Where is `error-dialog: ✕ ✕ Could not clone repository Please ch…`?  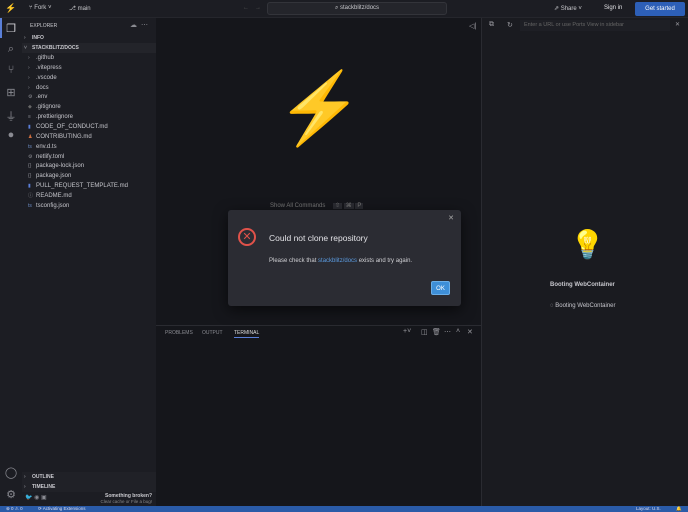 error-dialog: ✕ ✕ Could not clone repository Please ch… is located at coordinates (344, 258).